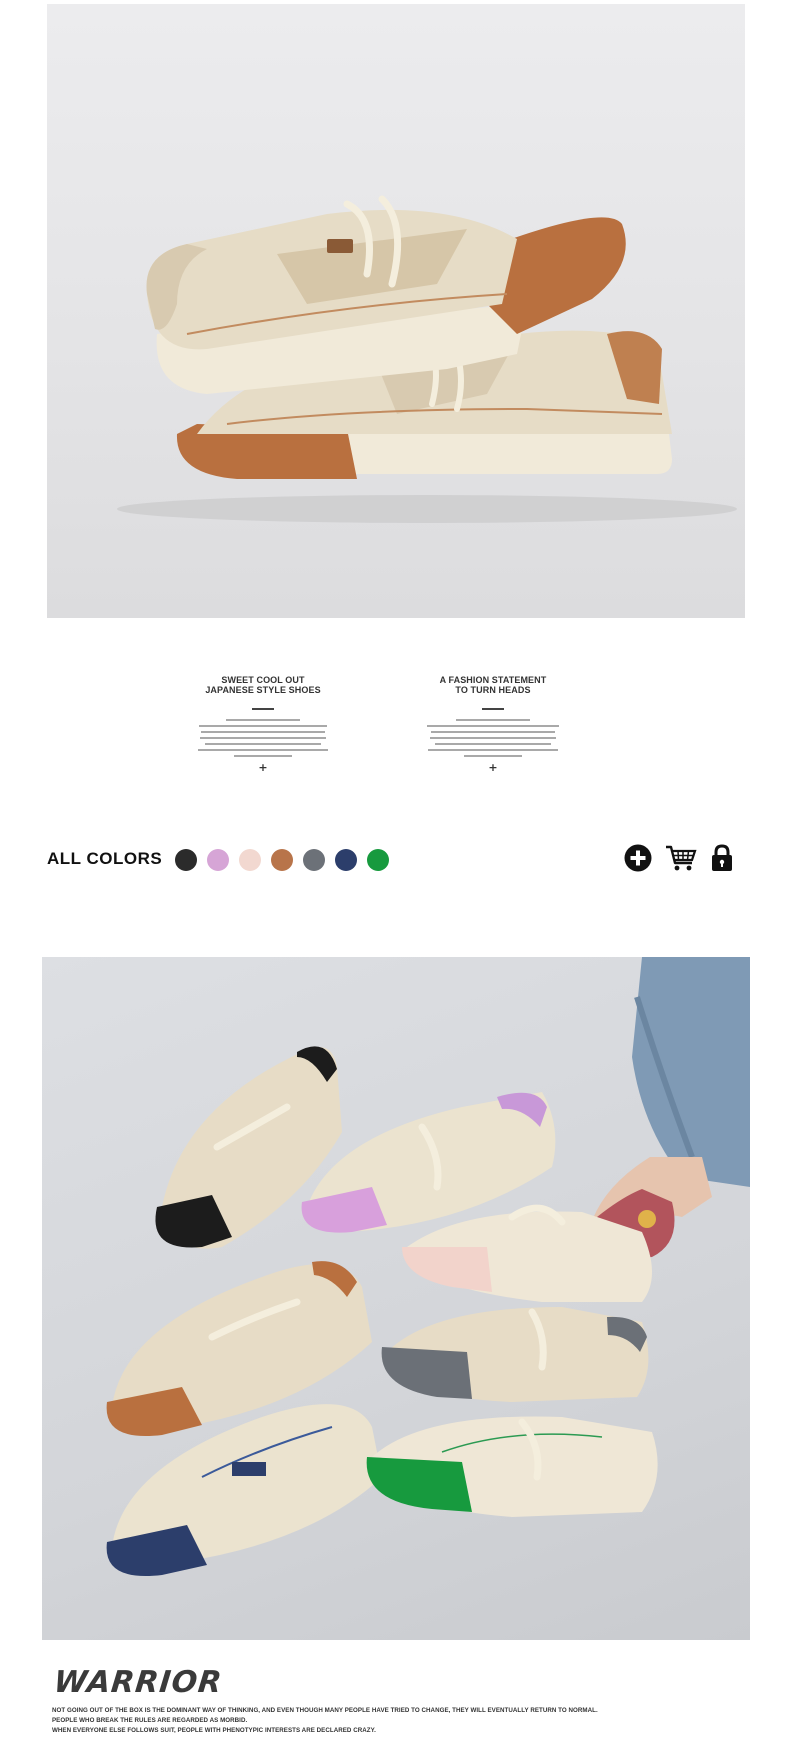  I want to click on color-swatch-grey, so click(314, 860).